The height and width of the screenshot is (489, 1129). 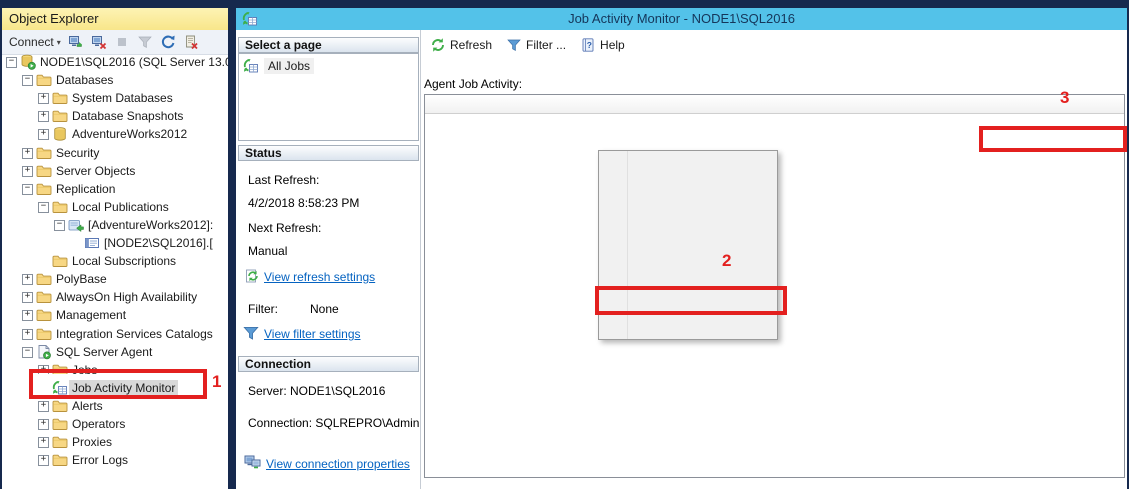 I want to click on last-refresh-value: 4/2/2018 8:58:23 PM, so click(x=304, y=203).